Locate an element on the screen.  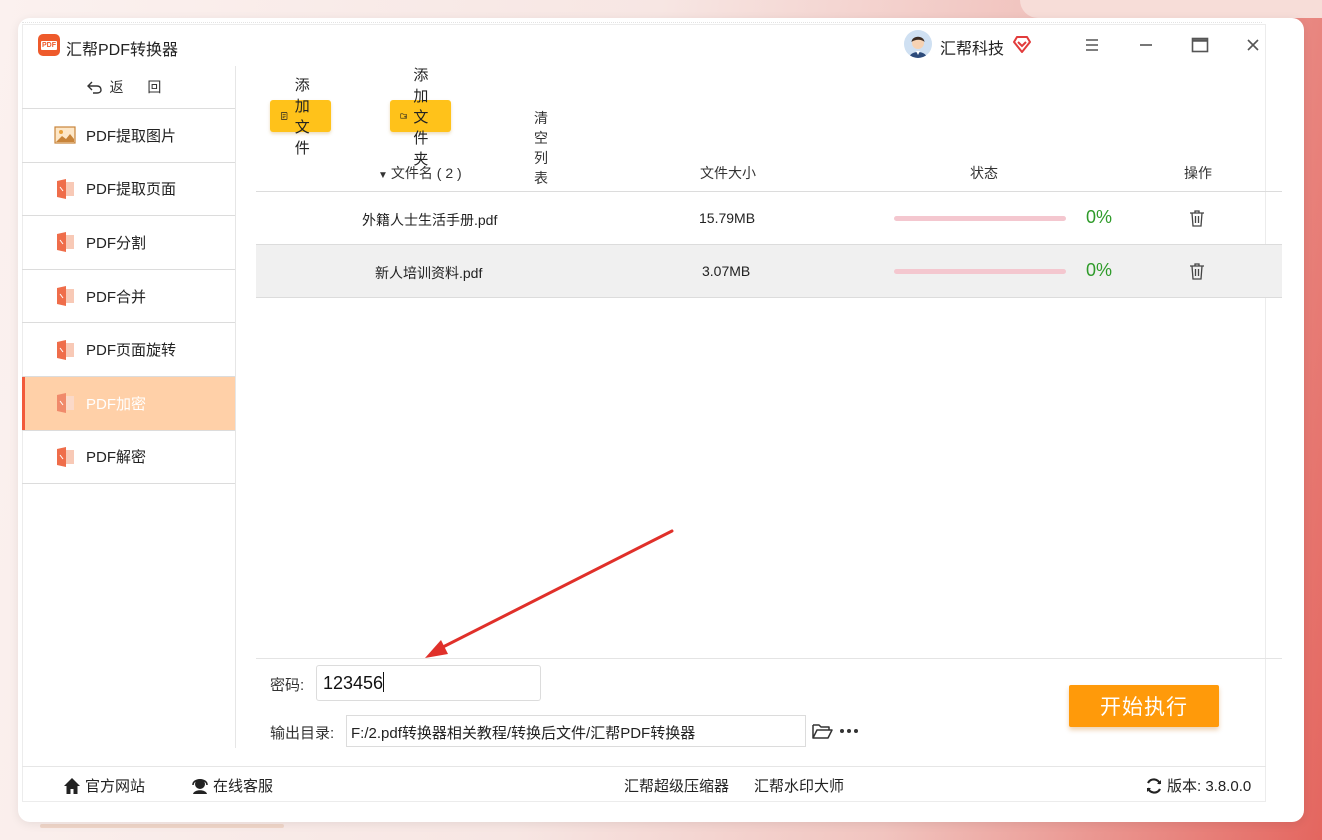
close-icon is located at coordinates (1253, 45).